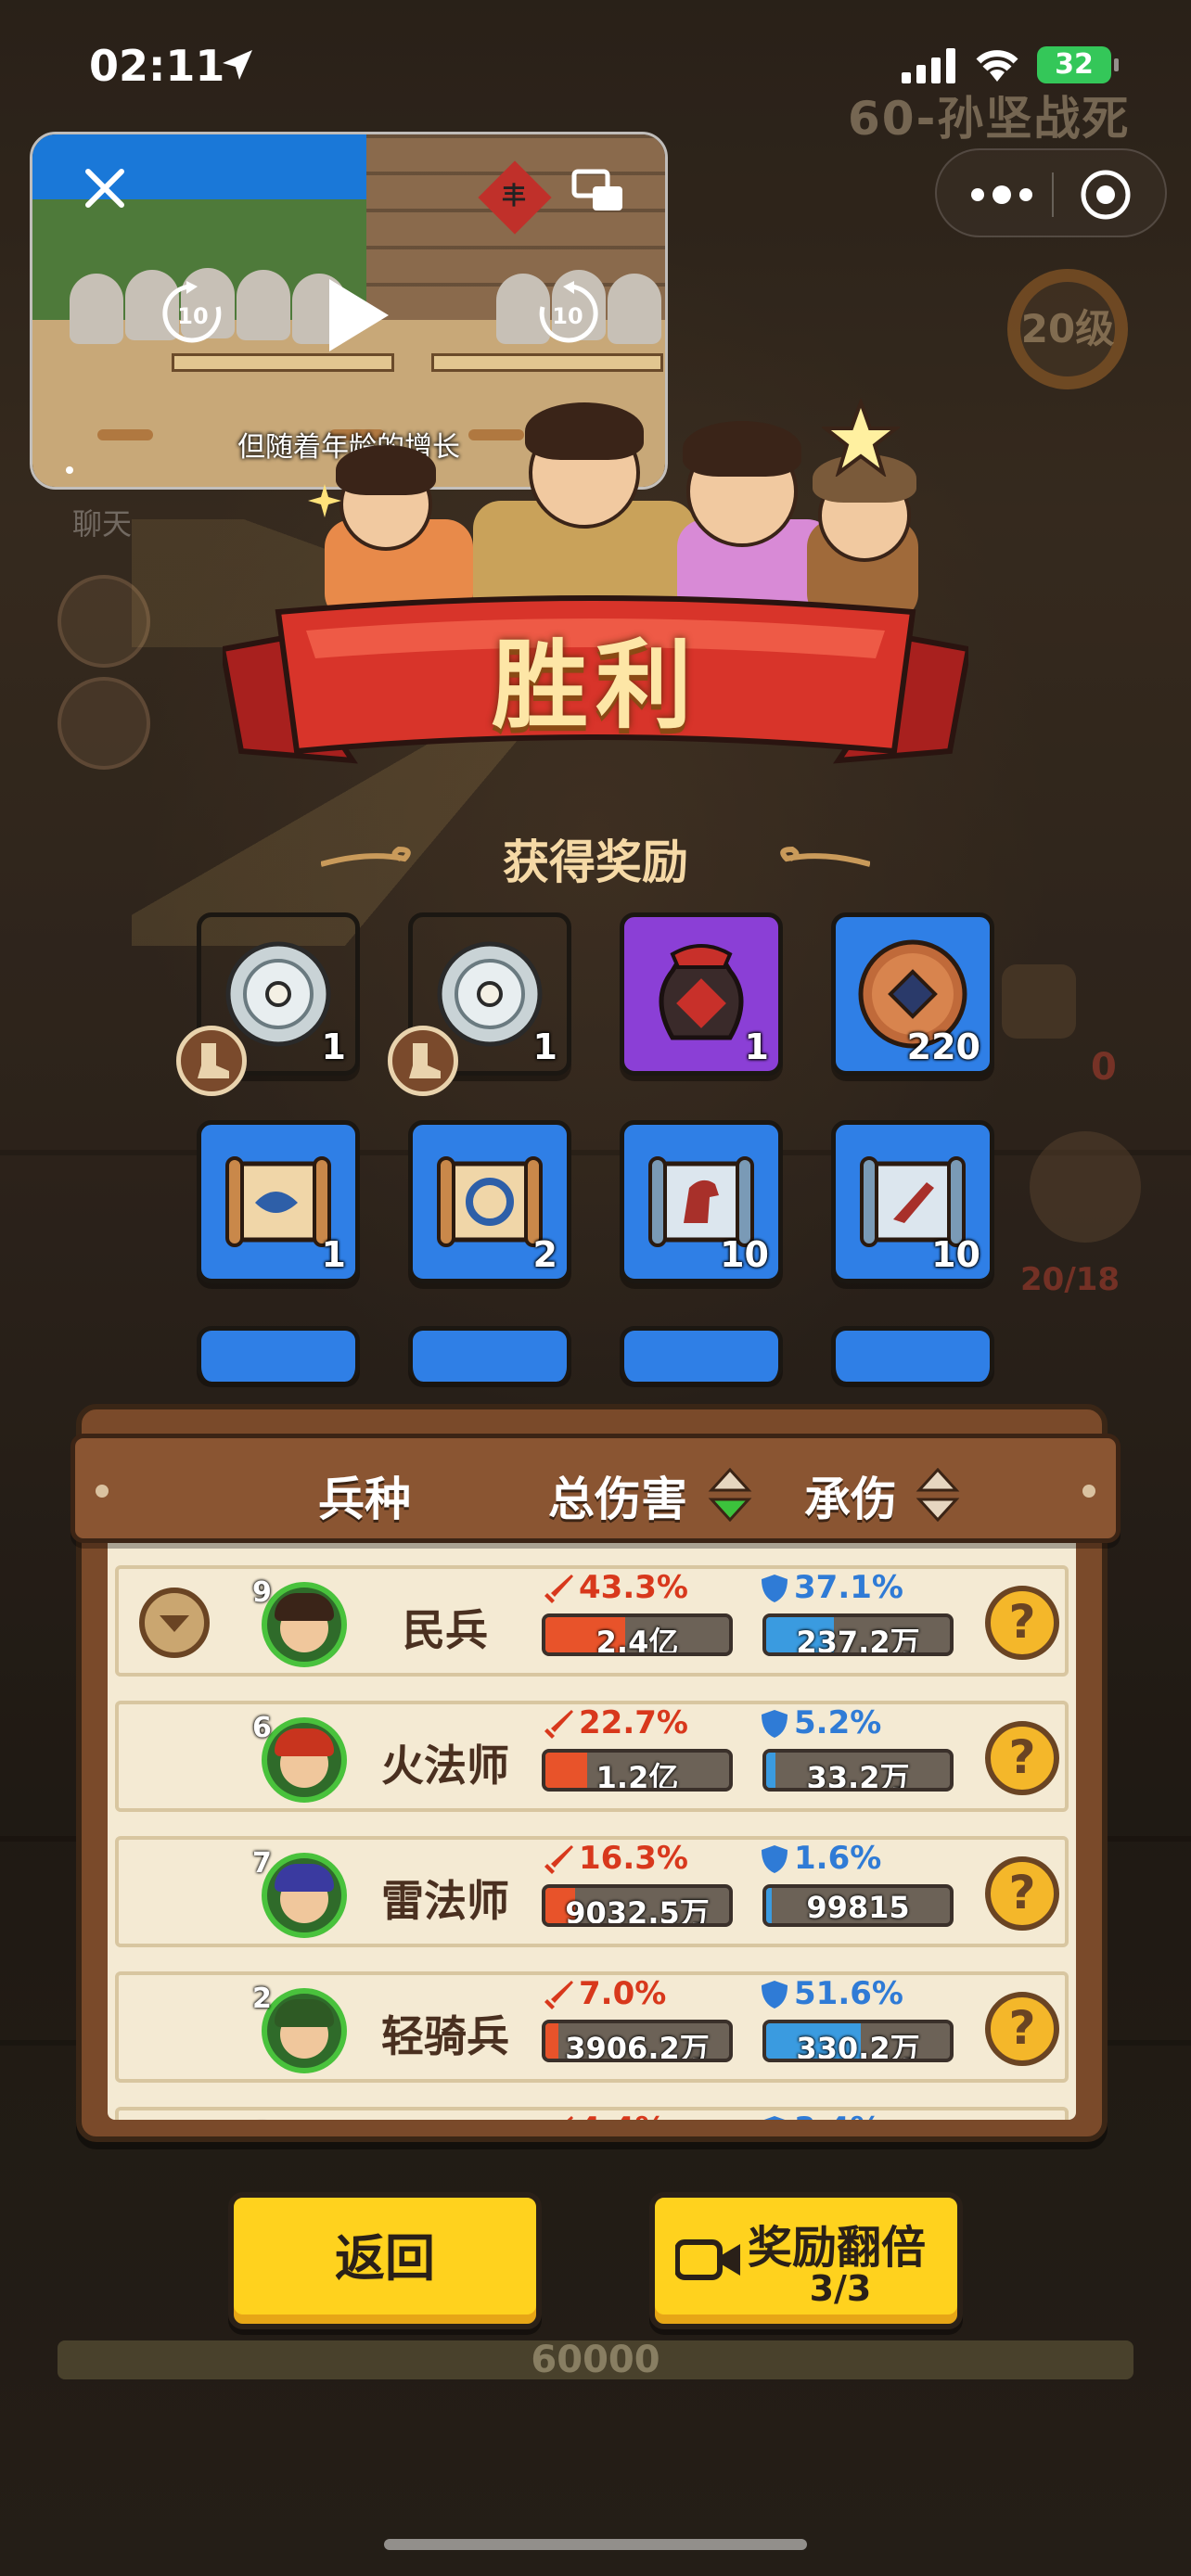 The height and width of the screenshot is (2576, 1191). I want to click on double-reward-remaining: 3/3, so click(840, 2288).